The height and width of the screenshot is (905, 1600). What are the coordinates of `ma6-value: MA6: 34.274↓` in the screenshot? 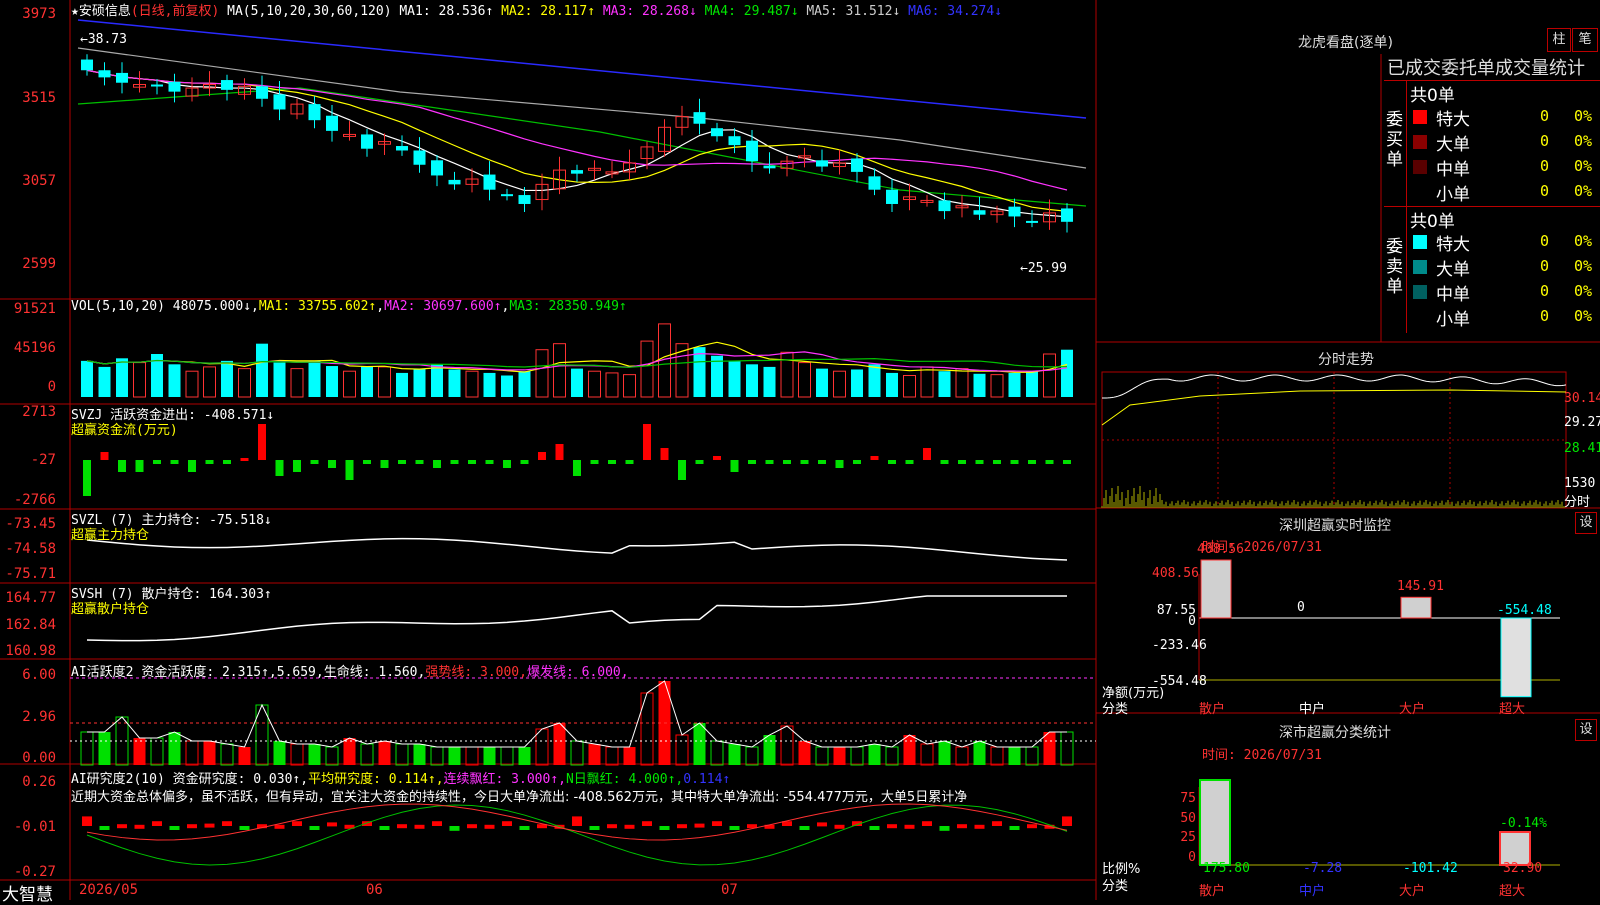 It's located at (955, 11).